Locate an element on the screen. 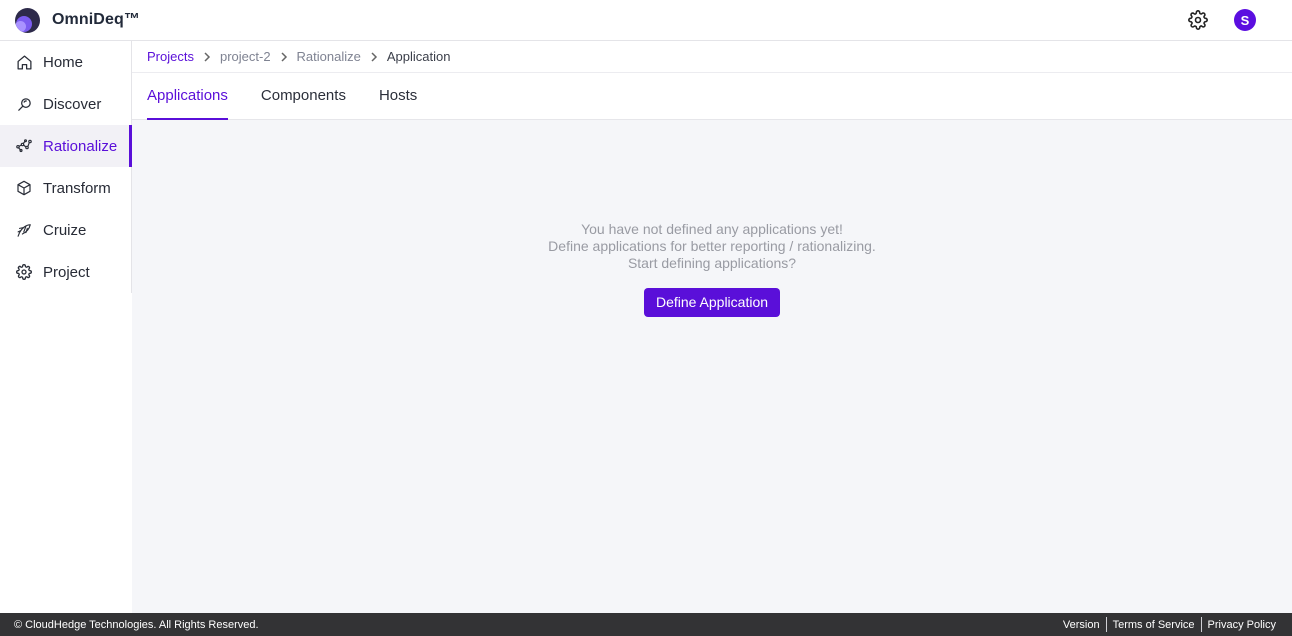 Image resolution: width=1292 pixels, height=636 pixels. sidebar-item-rationalize: Rationalize is located at coordinates (66, 146).